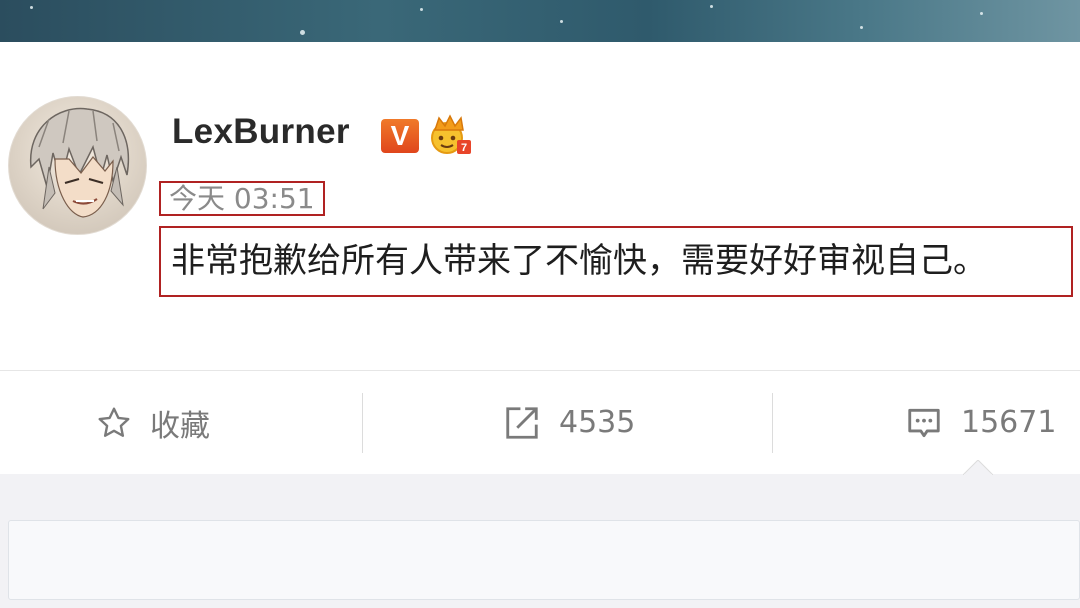 The image size is (1080, 608). What do you see at coordinates (522, 422) in the screenshot?
I see `share-icon` at bounding box center [522, 422].